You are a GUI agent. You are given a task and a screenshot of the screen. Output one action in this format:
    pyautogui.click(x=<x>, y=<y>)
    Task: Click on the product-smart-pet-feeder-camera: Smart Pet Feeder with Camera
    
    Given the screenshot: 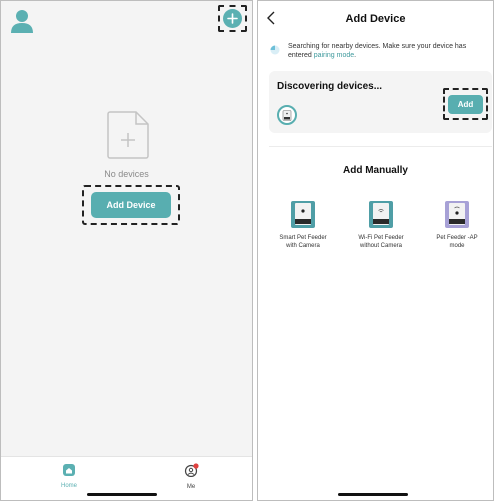 What is the action you would take?
    pyautogui.click(x=303, y=223)
    